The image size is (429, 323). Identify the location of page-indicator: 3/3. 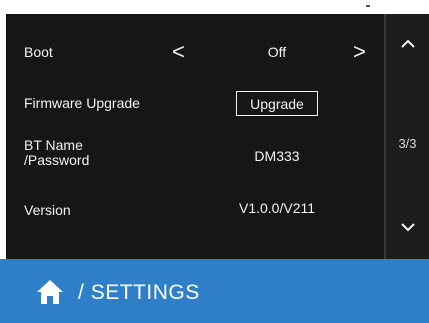
(407, 143).